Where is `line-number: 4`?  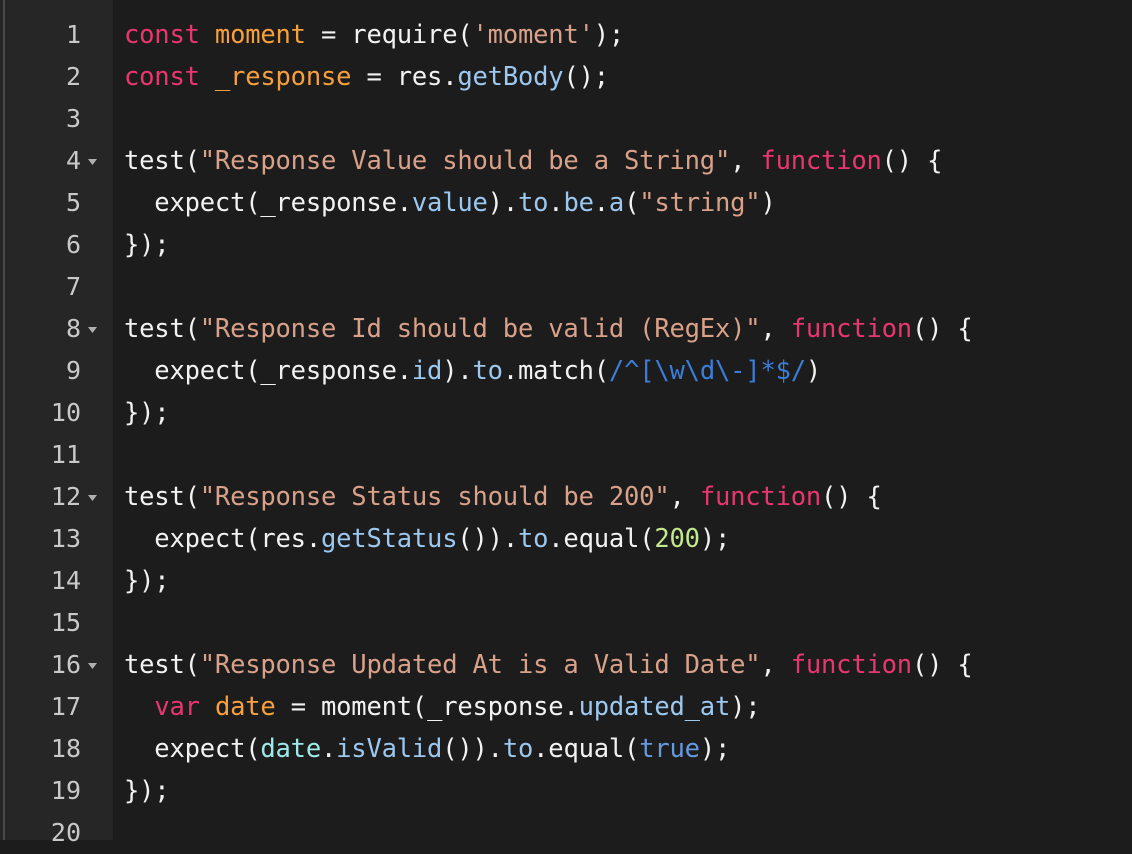 line-number: 4 is located at coordinates (73, 160).